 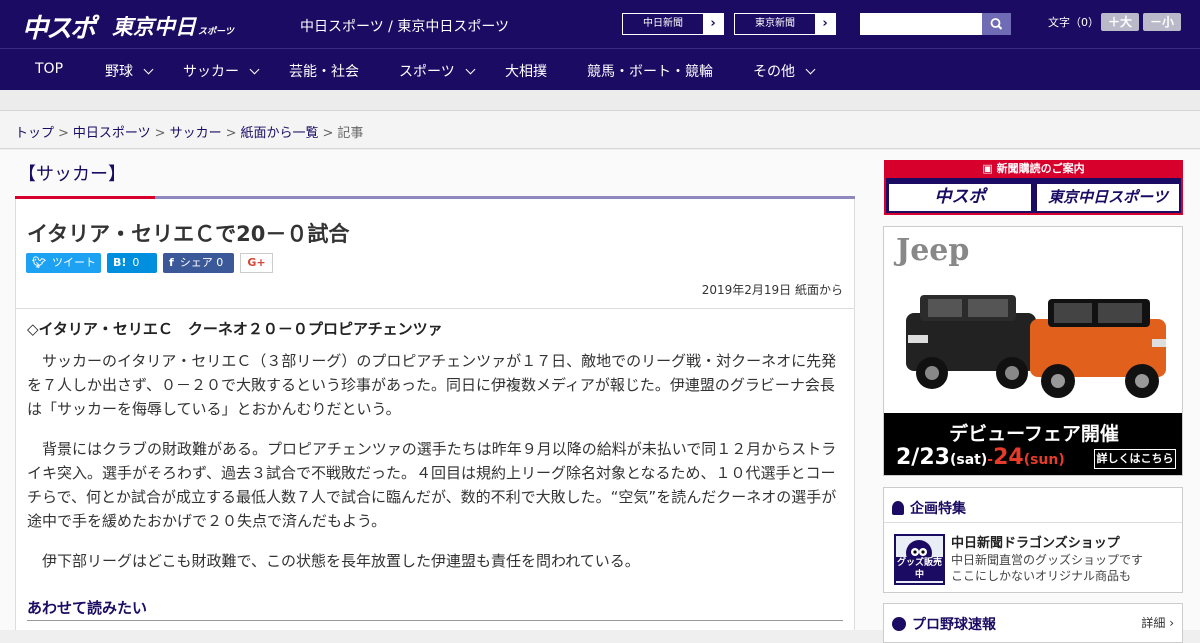 I want to click on tokyo-logo-sub: スポーツ, so click(x=216, y=32).